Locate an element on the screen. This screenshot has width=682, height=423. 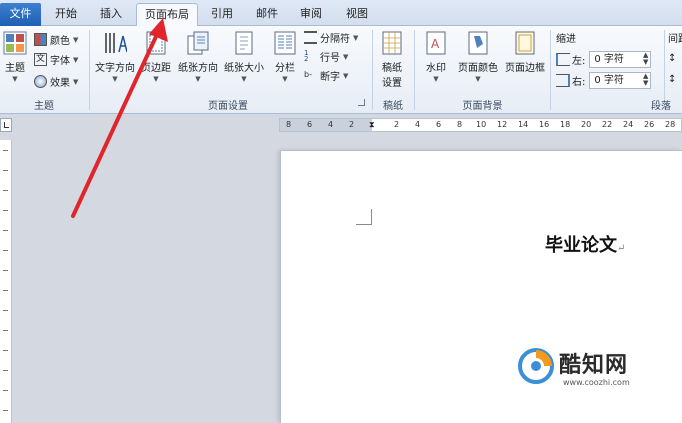
text-direction-icon is located at coordinates (116, 43).